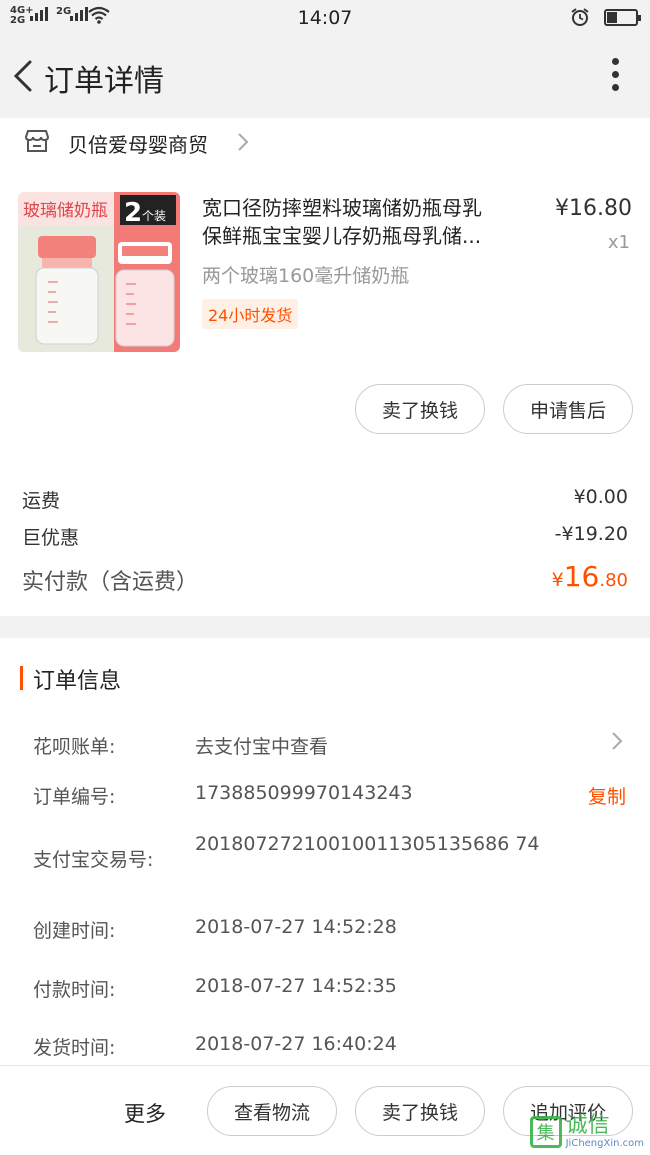  I want to click on total-value: ¥16.80, so click(590, 576).